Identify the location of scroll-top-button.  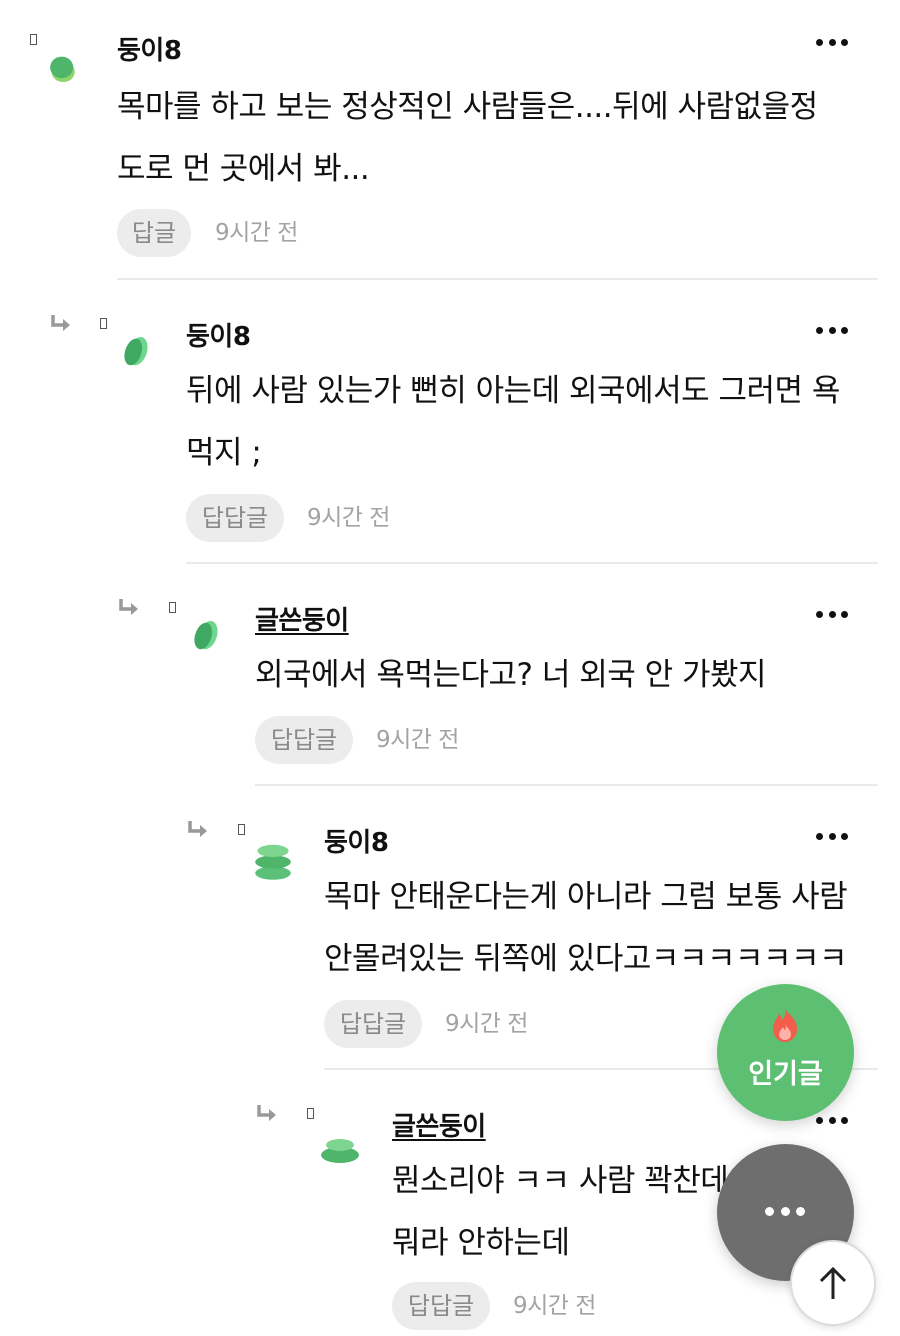
(833, 1283).